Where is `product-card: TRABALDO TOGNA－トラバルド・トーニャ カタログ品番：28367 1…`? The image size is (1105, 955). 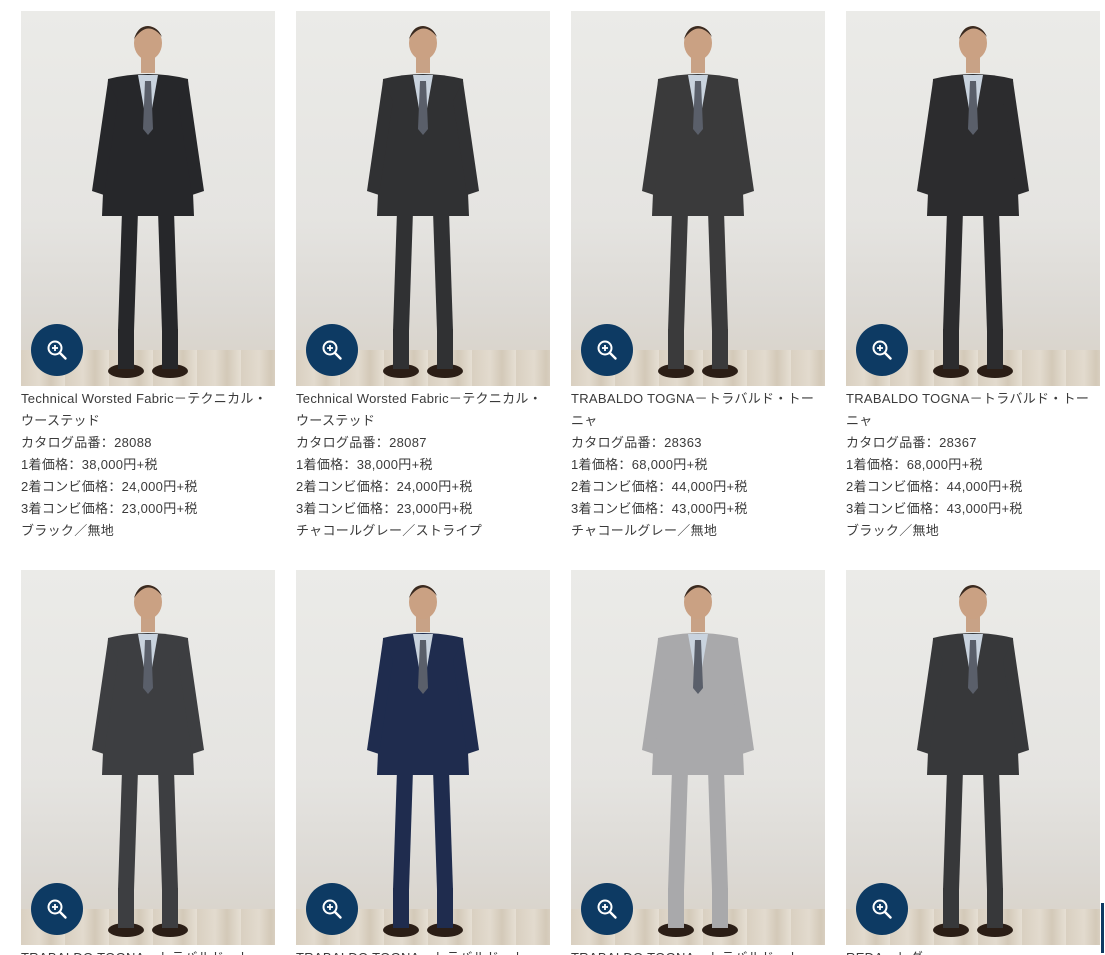 product-card: TRABALDO TOGNA－トラバルド・トーニャ カタログ品番：28367 1… is located at coordinates (973, 276).